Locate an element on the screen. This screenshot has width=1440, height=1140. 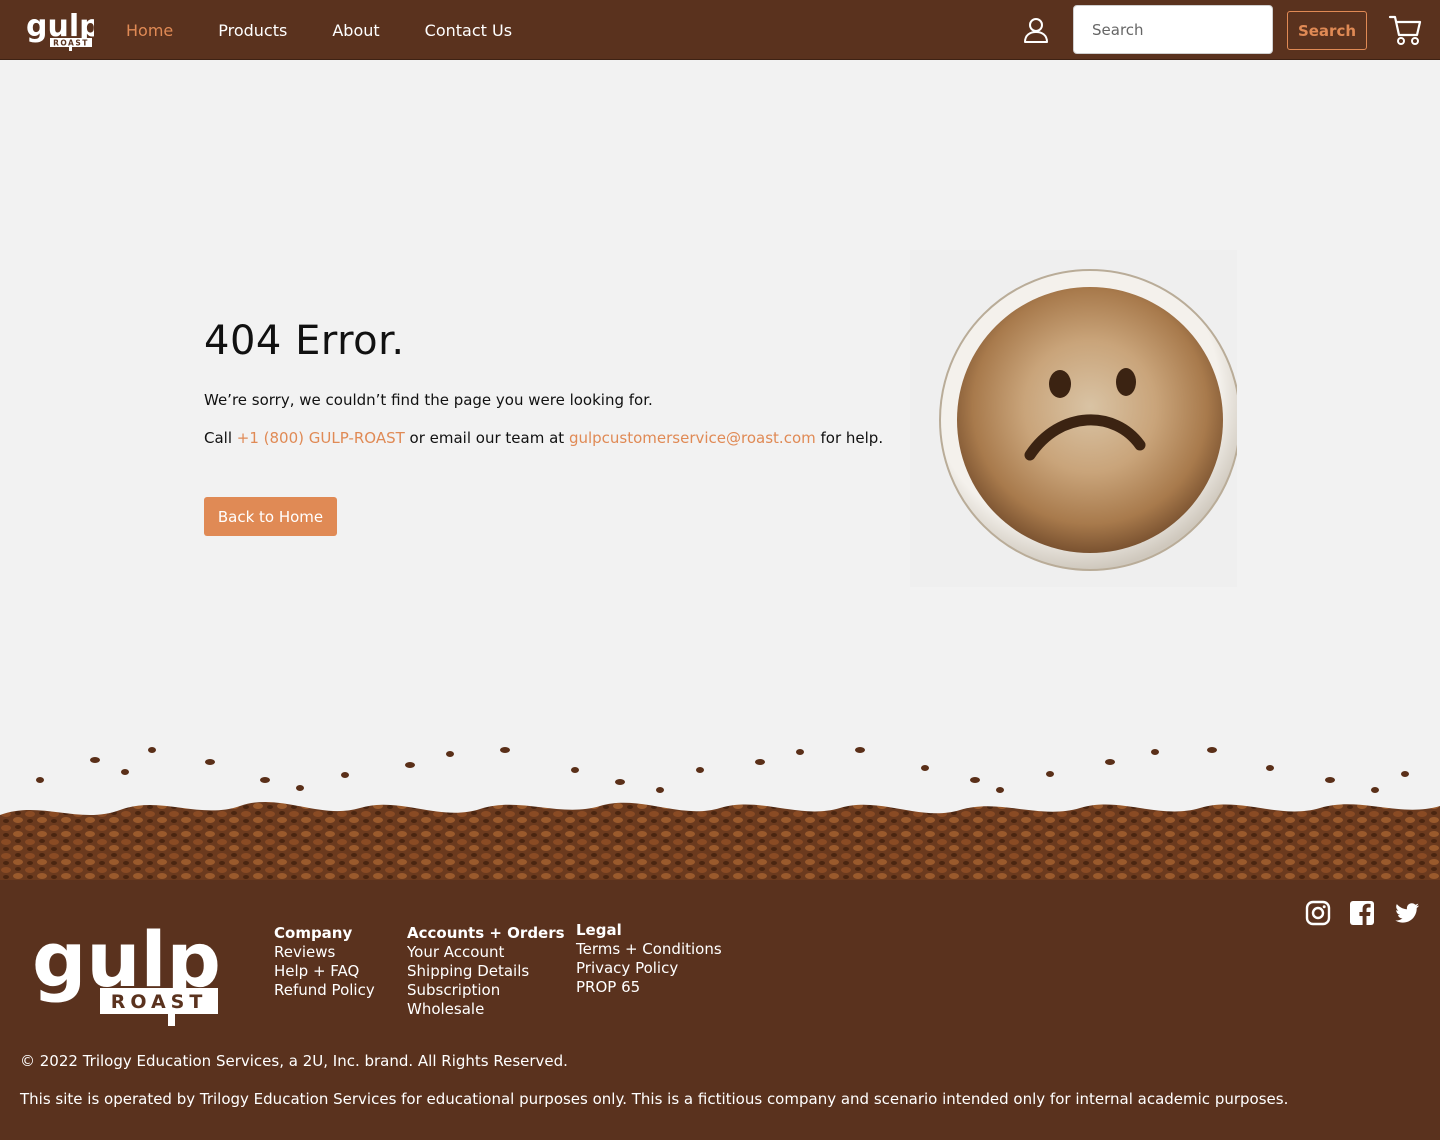
help-middle: or email our team at is located at coordinates (486, 438).